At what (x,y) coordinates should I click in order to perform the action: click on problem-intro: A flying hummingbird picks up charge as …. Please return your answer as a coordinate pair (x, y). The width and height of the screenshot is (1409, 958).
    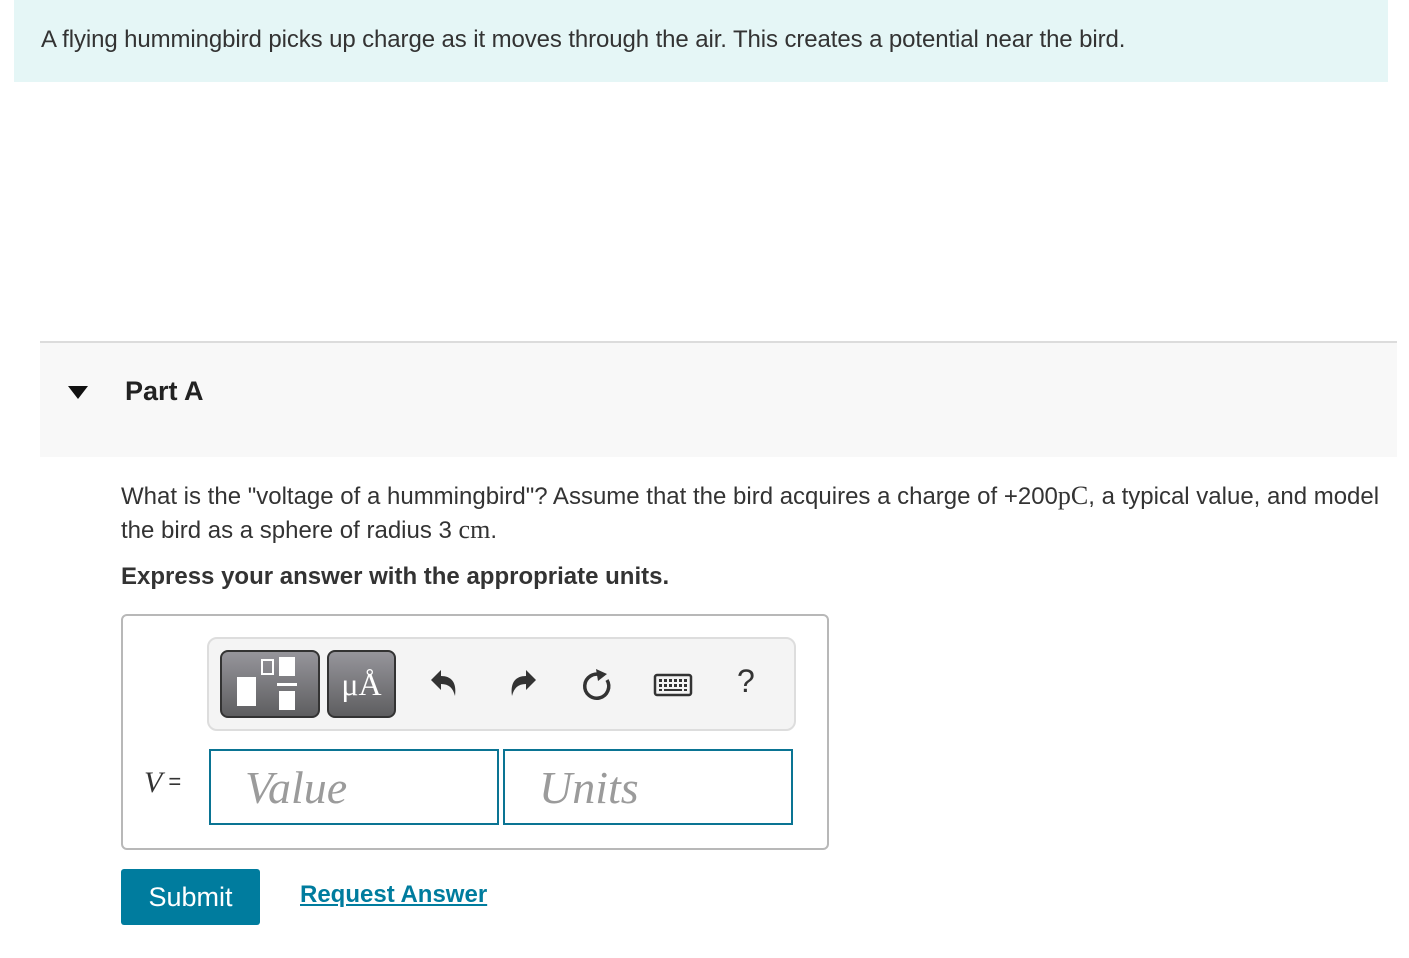
    Looking at the image, I should click on (701, 41).